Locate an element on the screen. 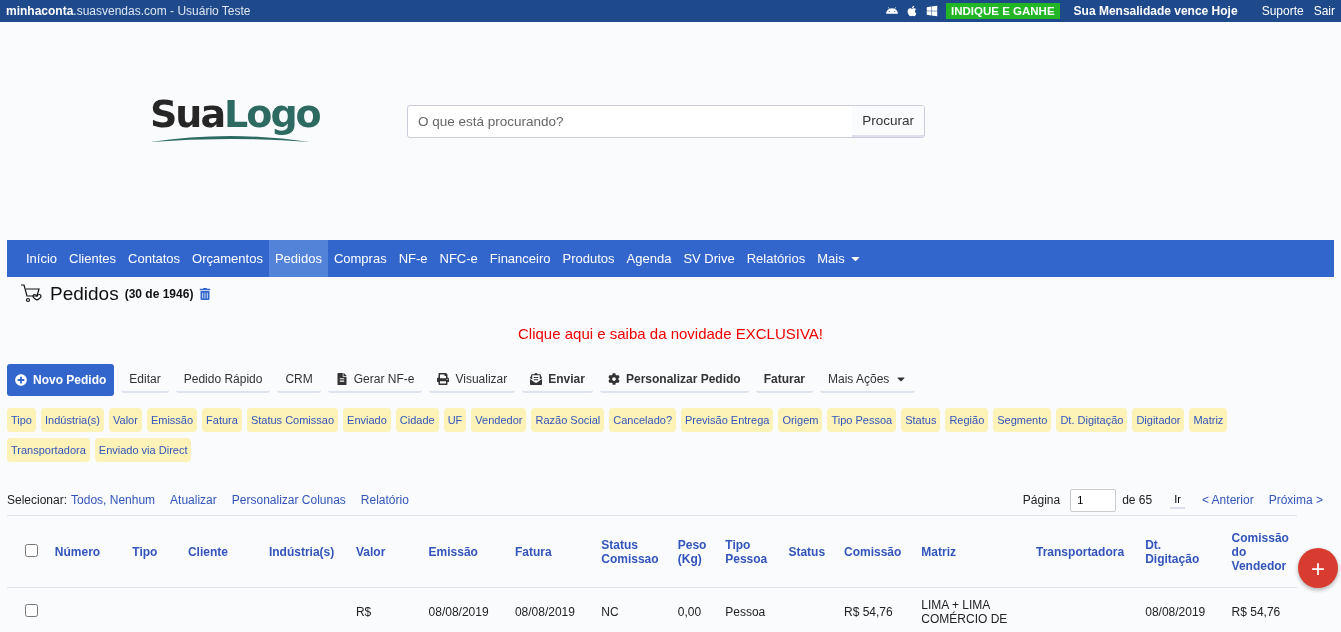 The width and height of the screenshot is (1341, 632). trash-icon is located at coordinates (205, 294).